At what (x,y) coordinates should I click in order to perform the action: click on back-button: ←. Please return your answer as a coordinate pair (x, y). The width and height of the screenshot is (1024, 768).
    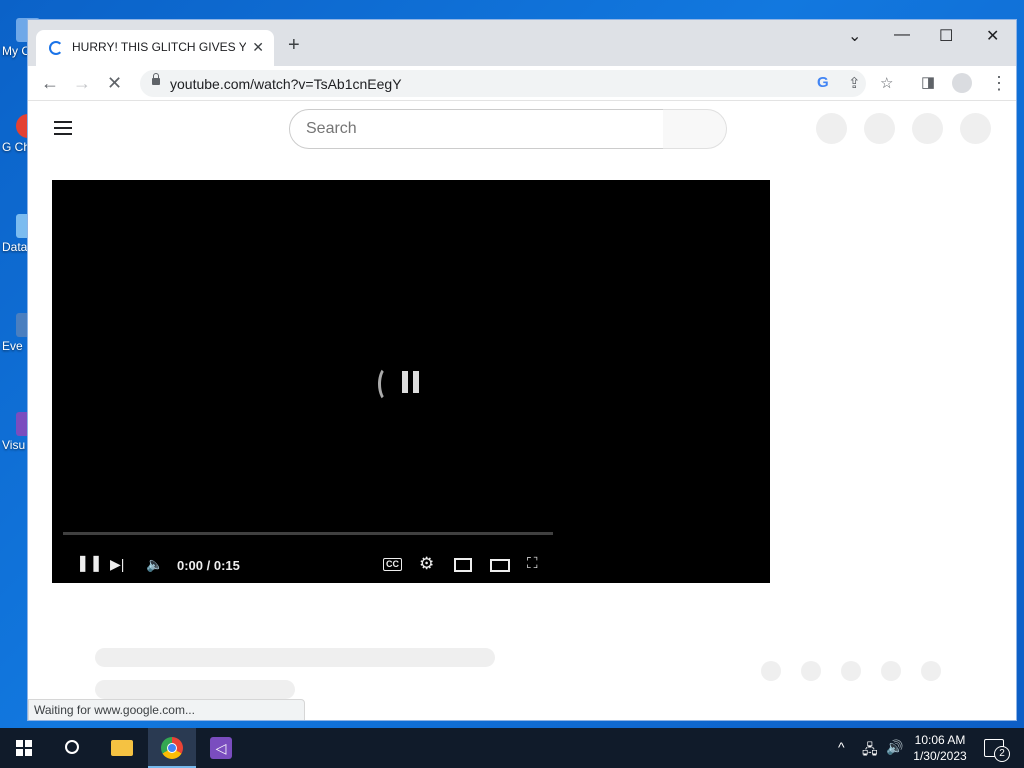
    Looking at the image, I should click on (50, 83).